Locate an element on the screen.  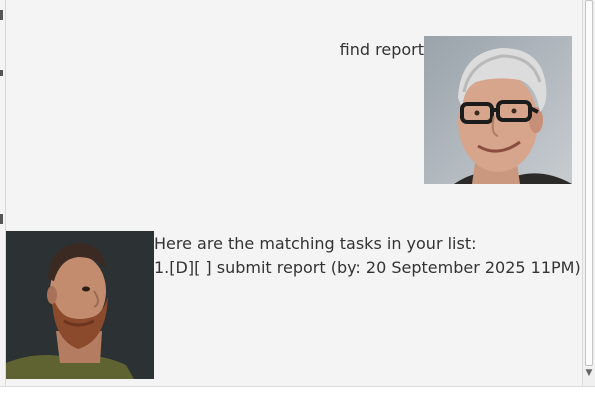
user-message: find report is located at coordinates (456, 110).